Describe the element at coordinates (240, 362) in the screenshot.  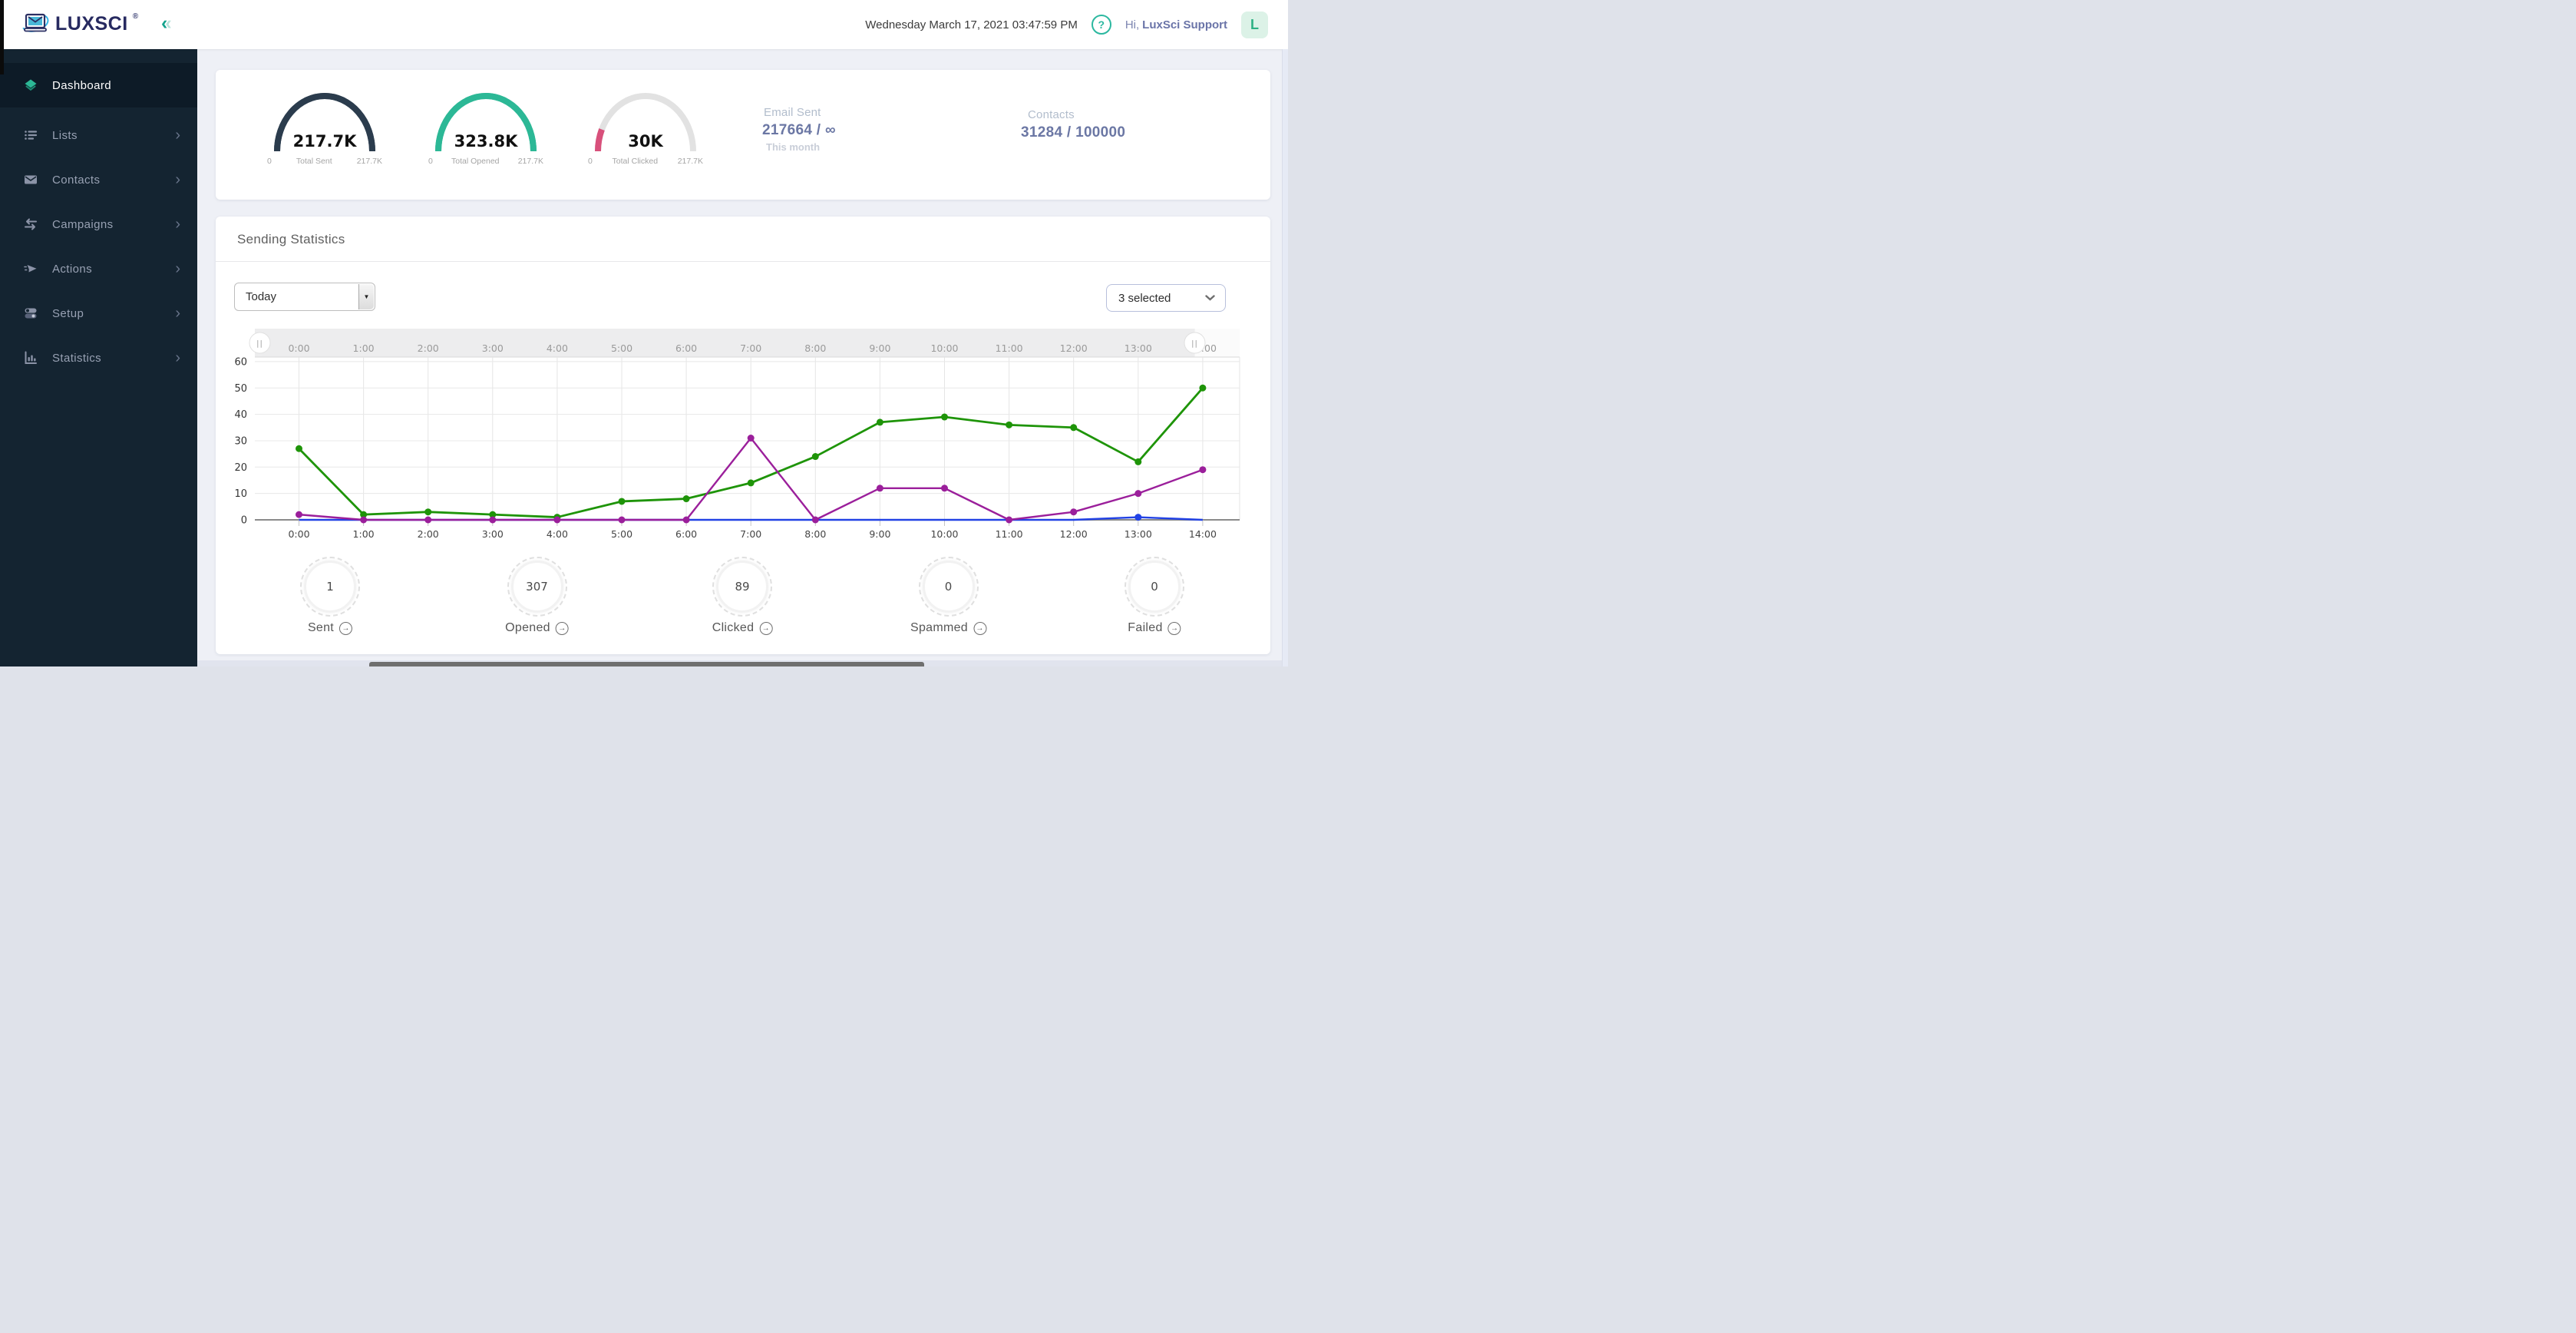
I see `y-axis-tick-label: 60` at that location.